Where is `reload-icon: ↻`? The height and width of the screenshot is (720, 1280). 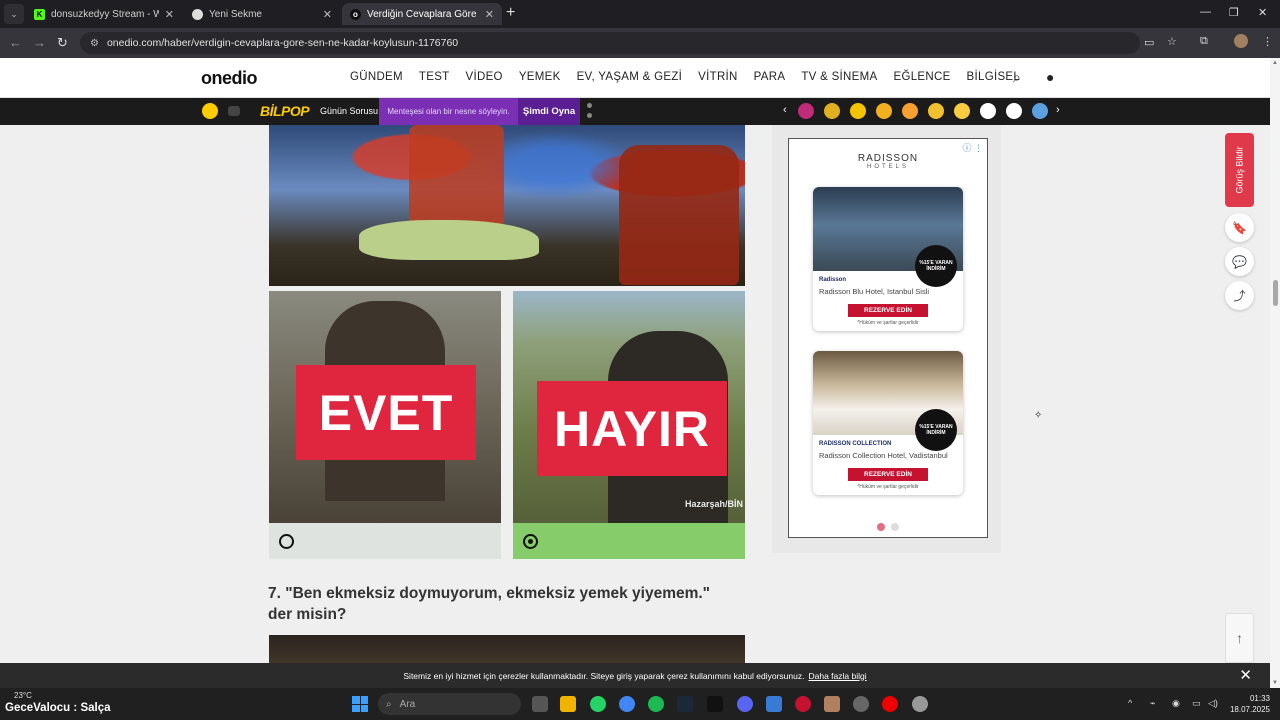 reload-icon: ↻ is located at coordinates (62, 43).